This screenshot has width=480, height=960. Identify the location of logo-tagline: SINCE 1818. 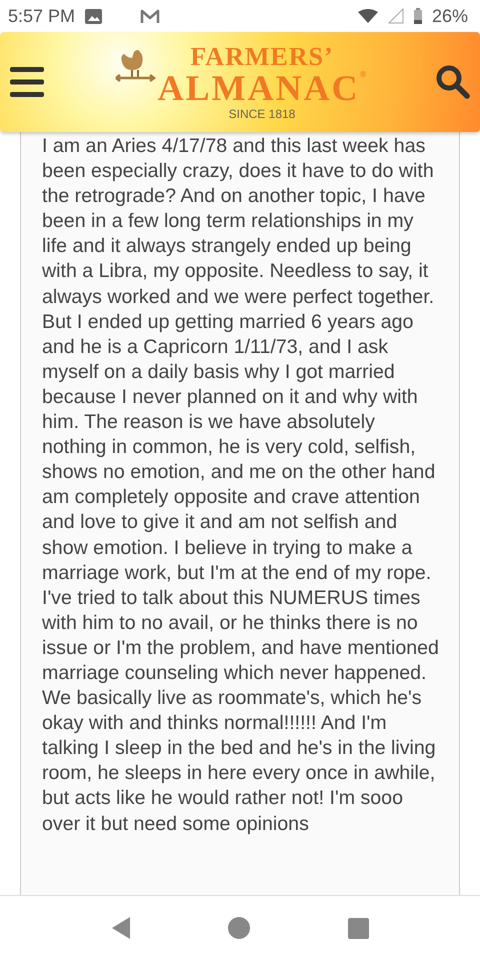
(262, 114).